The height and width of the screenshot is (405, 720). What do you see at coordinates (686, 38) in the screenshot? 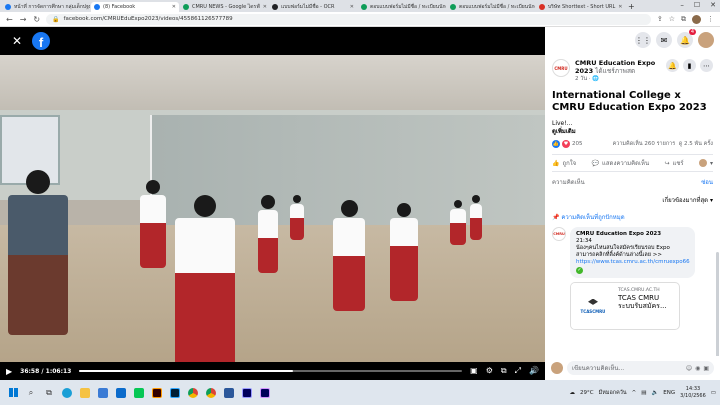
I see `bell-icon: 🔔 4` at bounding box center [686, 38].